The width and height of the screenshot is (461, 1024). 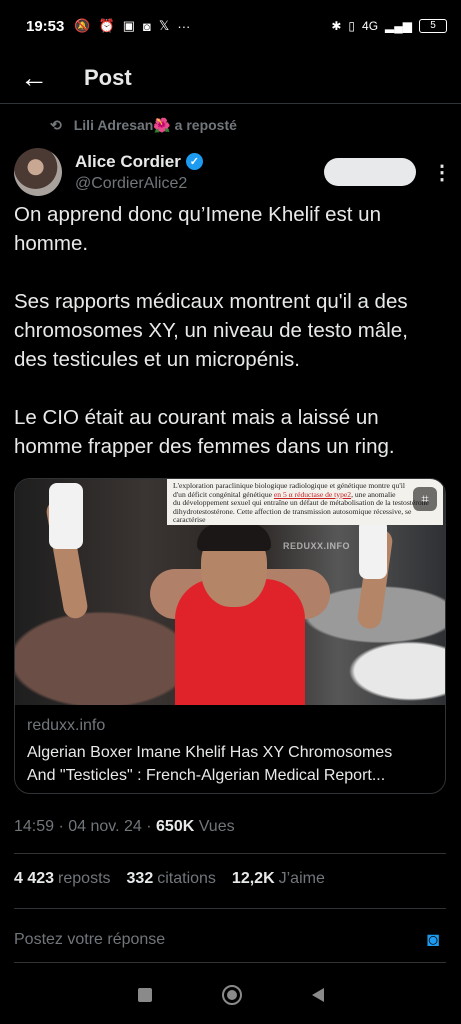 I want to click on boxer-right-wrap, so click(x=373, y=549).